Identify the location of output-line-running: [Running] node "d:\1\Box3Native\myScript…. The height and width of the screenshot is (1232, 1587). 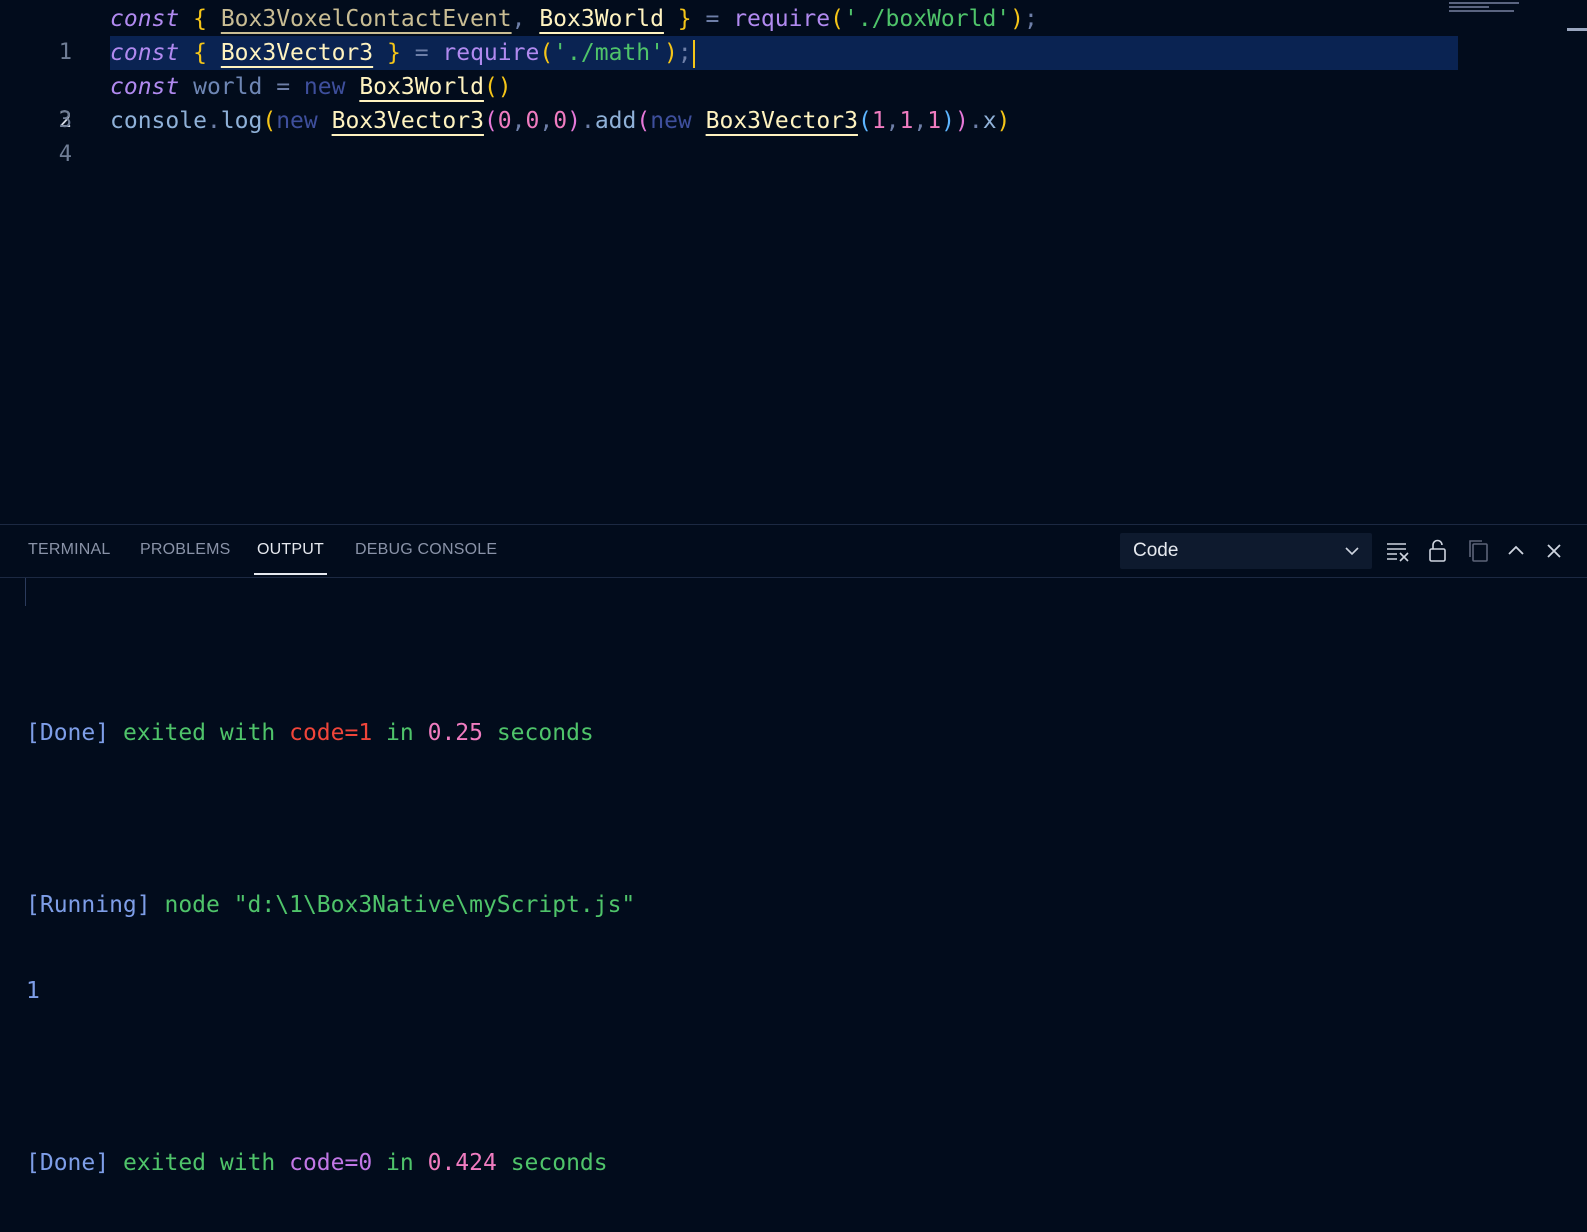
(331, 905).